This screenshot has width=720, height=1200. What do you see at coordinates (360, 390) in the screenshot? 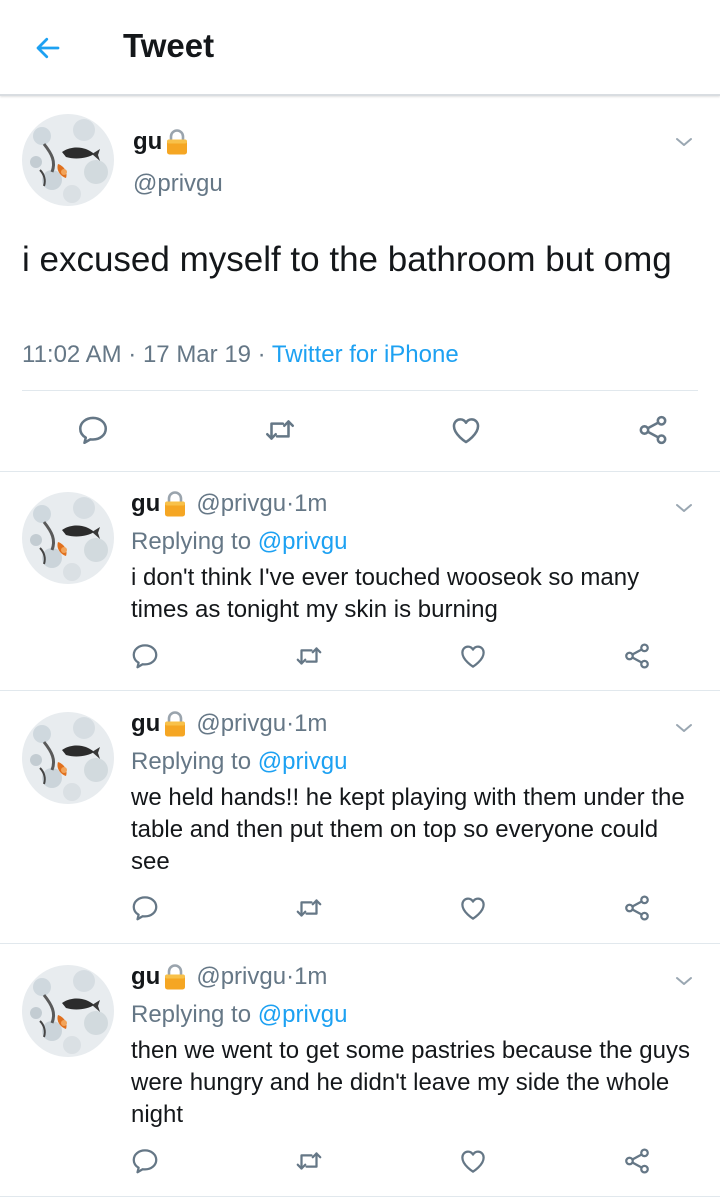
I see `divider` at bounding box center [360, 390].